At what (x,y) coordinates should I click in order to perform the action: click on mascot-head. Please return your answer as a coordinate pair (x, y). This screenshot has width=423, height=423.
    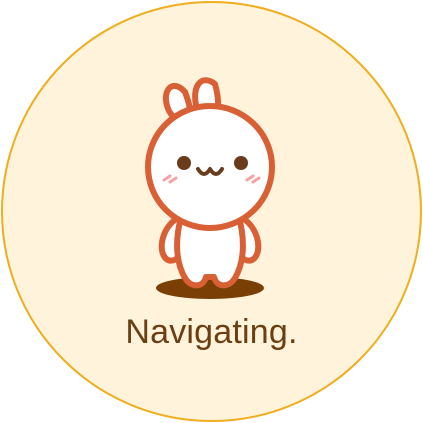
    Looking at the image, I should click on (210, 167).